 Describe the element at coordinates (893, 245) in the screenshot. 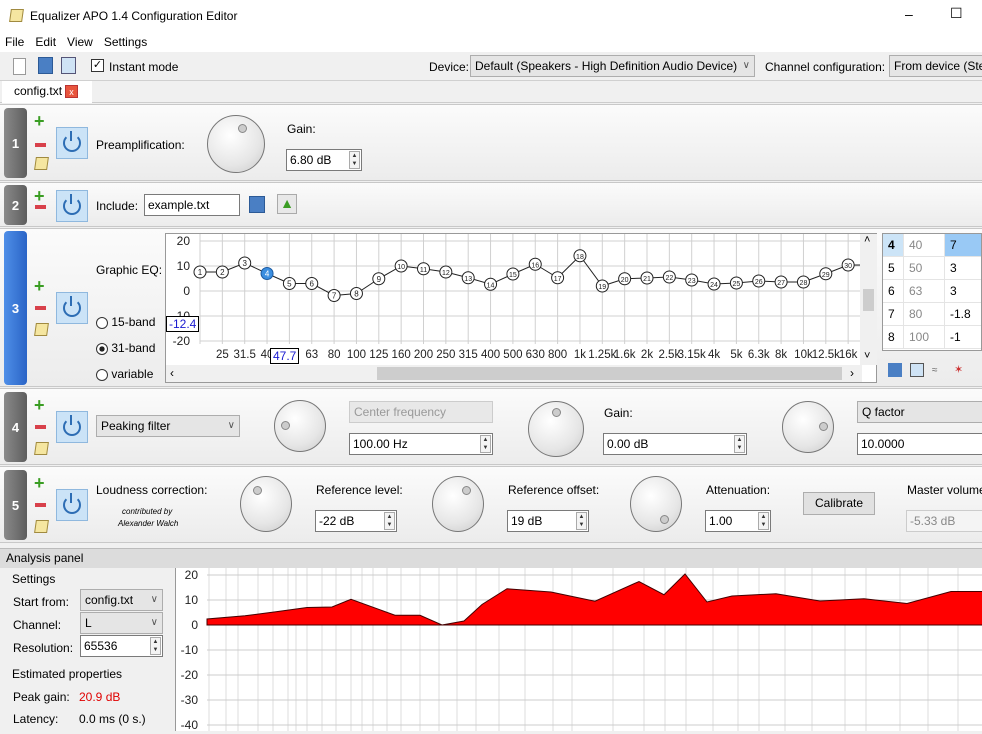

I see `table-row-number: 4` at that location.